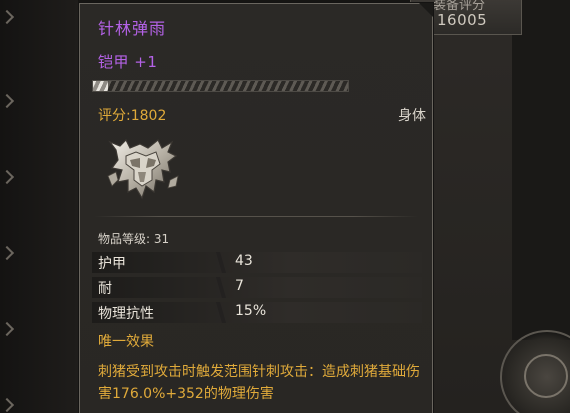 Image resolution: width=570 pixels, height=413 pixels. I want to click on stat-name: 物理抗性, so click(126, 314).